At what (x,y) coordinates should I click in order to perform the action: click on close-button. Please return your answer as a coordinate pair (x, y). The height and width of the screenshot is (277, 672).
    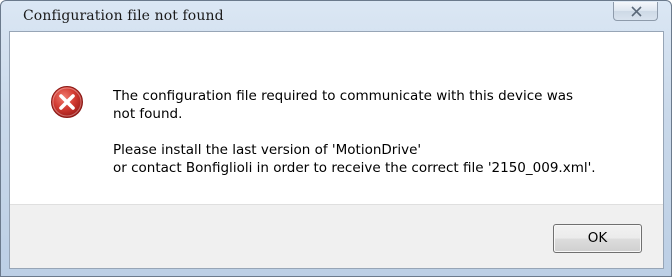
    Looking at the image, I should click on (635, 11).